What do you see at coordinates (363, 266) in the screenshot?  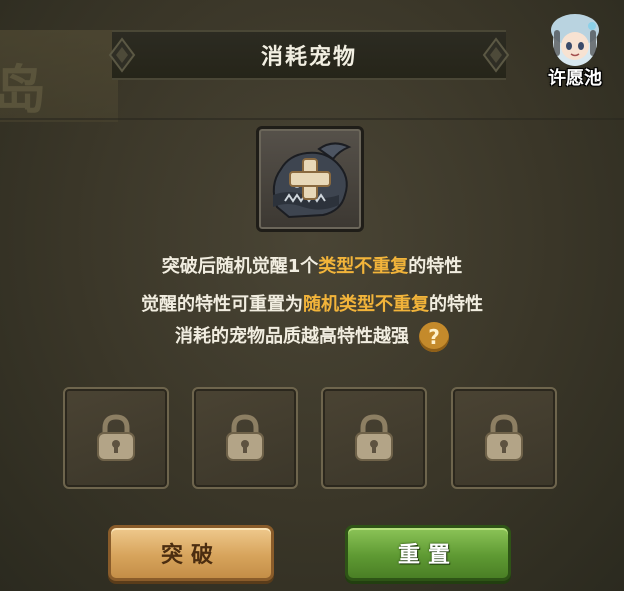 I see `desc-highlight: 类型不重复` at bounding box center [363, 266].